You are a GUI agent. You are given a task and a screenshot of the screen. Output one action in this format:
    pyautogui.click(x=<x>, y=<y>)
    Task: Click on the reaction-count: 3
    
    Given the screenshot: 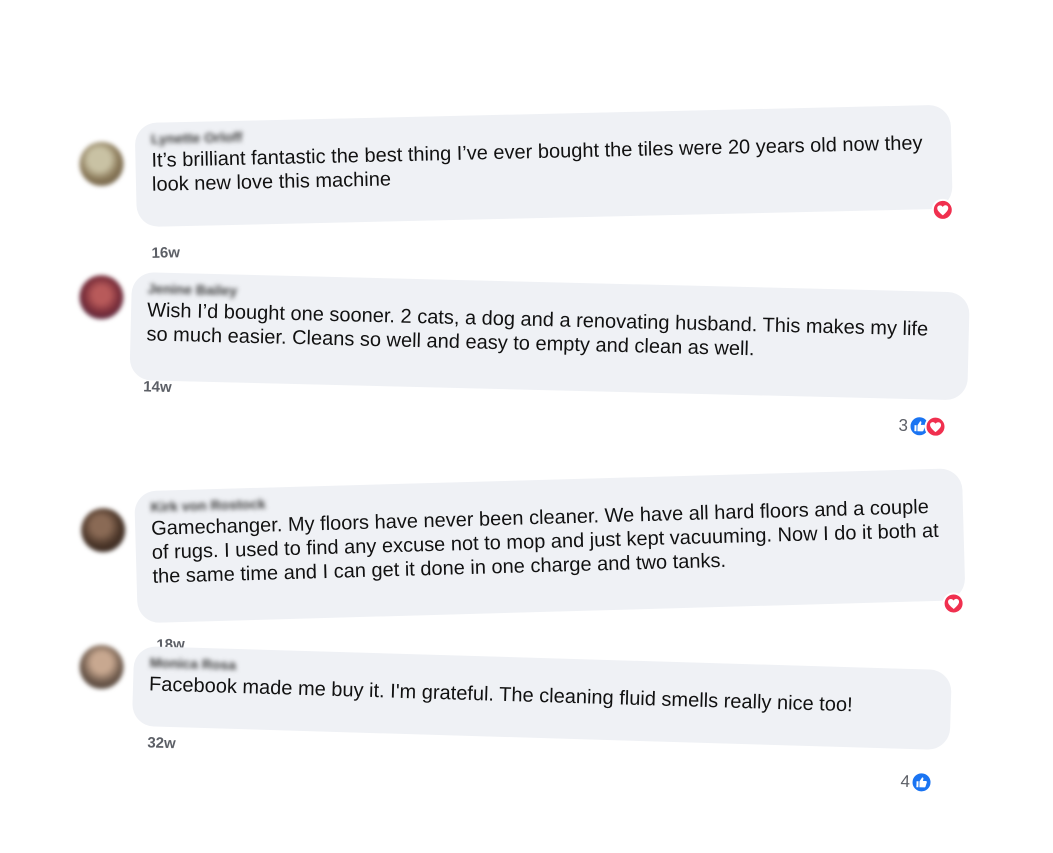 What is the action you would take?
    pyautogui.click(x=903, y=425)
    